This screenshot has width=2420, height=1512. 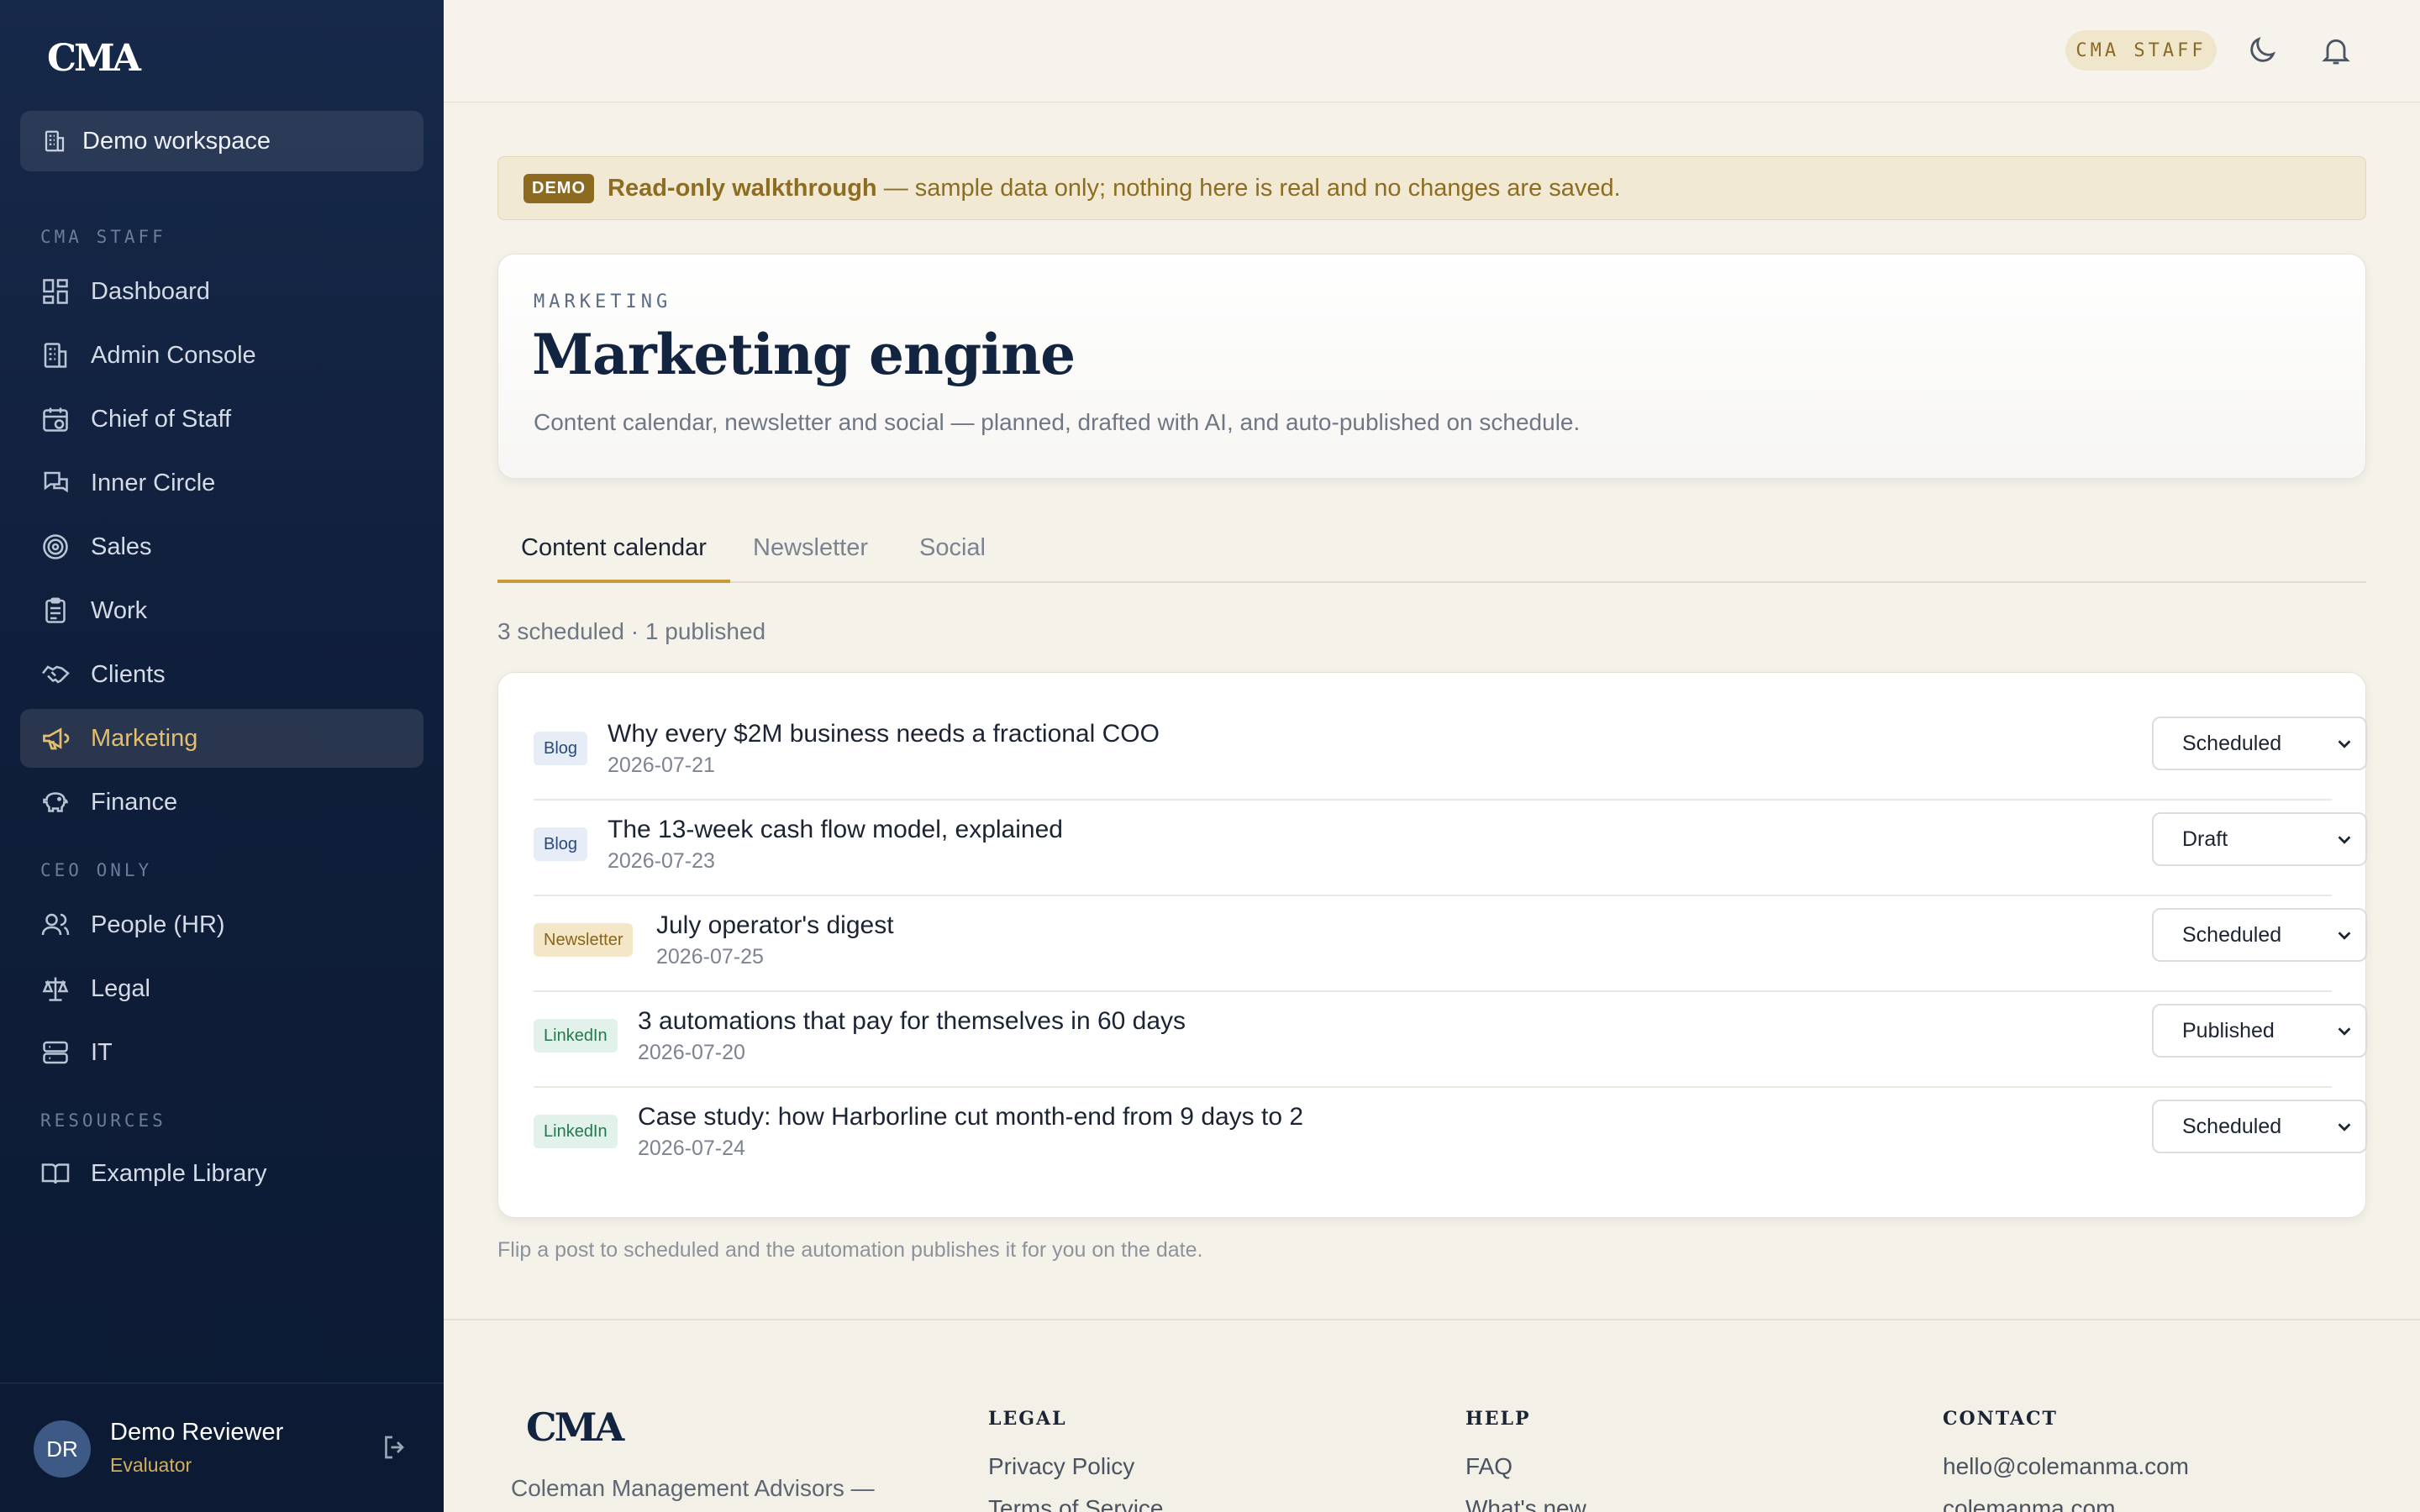 What do you see at coordinates (102, 1052) in the screenshot?
I see `sidebar-item-label: IT` at bounding box center [102, 1052].